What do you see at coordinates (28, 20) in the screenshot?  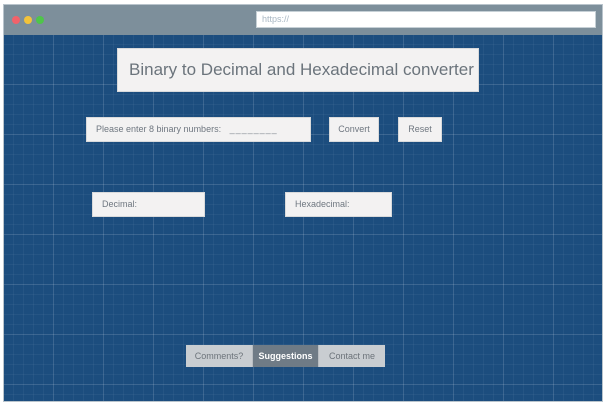 I see `minimize-window-icon` at bounding box center [28, 20].